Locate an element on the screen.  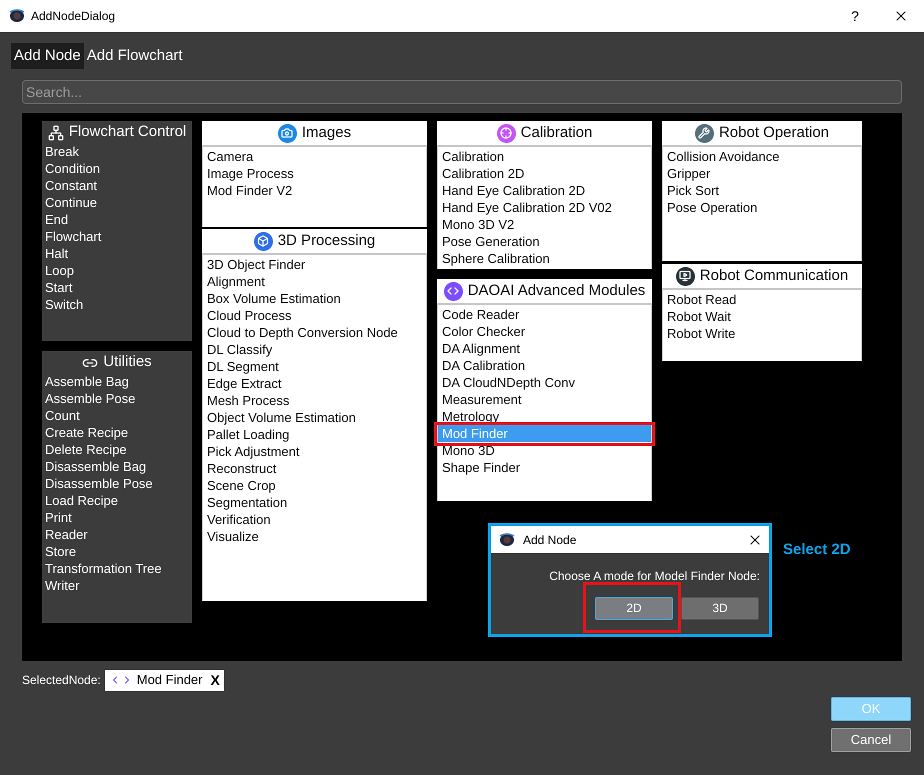
node-list-item: Visualize is located at coordinates (314, 536).